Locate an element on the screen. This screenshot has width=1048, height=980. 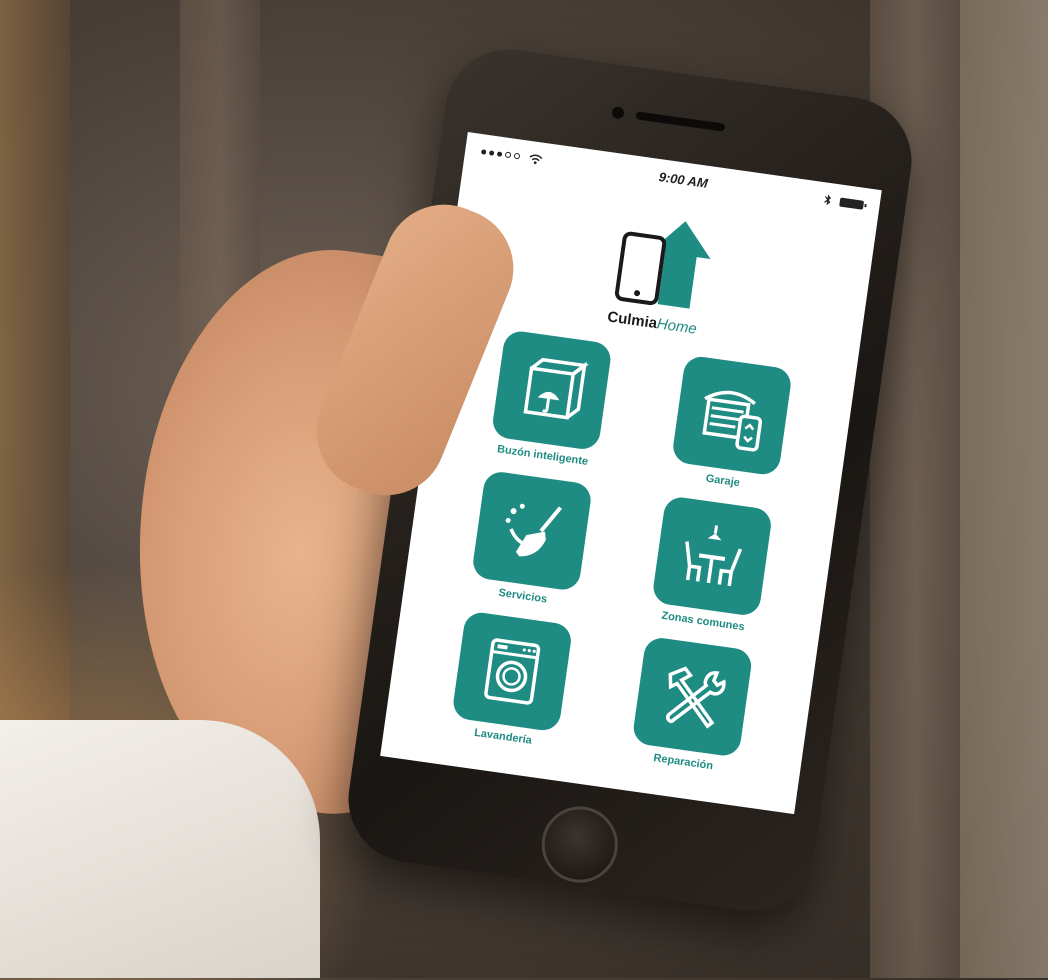
washing-machine-icon is located at coordinates (512, 671).